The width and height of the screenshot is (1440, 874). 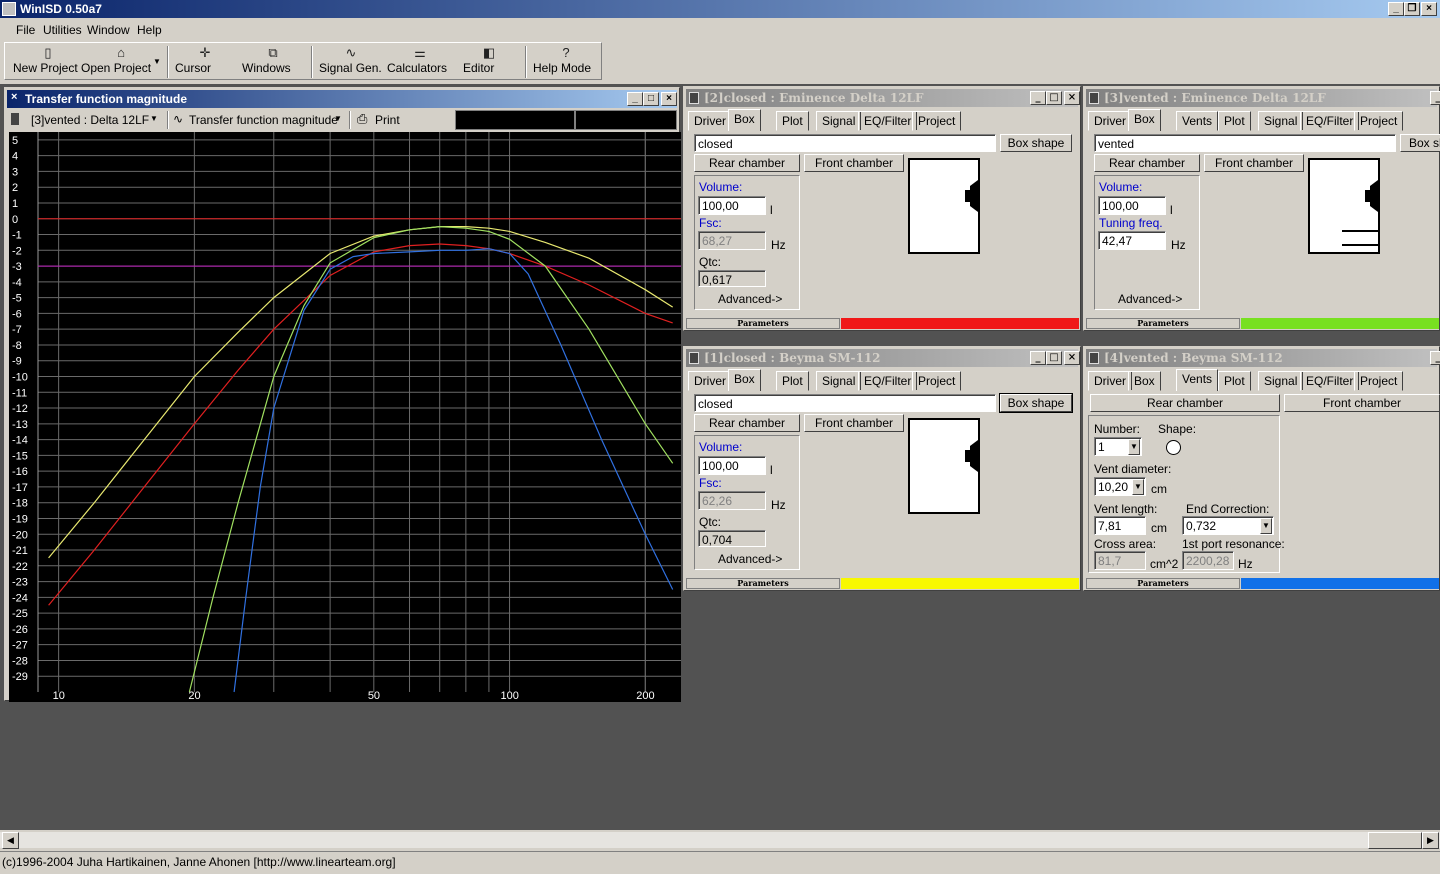 What do you see at coordinates (157, 61) in the screenshot?
I see `open-project-dropdown-icon: ▼` at bounding box center [157, 61].